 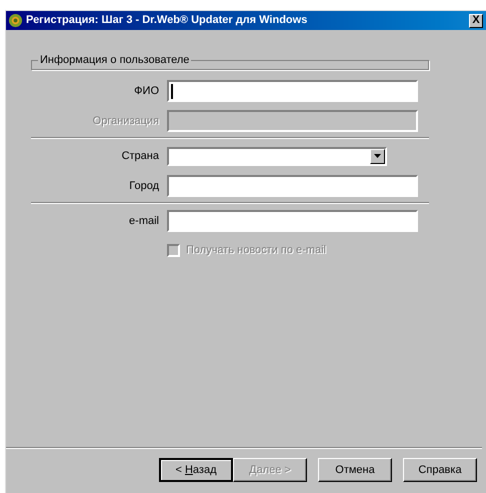 I want to click on checkbox-label: Получать новости по e-mail, so click(x=256, y=250).